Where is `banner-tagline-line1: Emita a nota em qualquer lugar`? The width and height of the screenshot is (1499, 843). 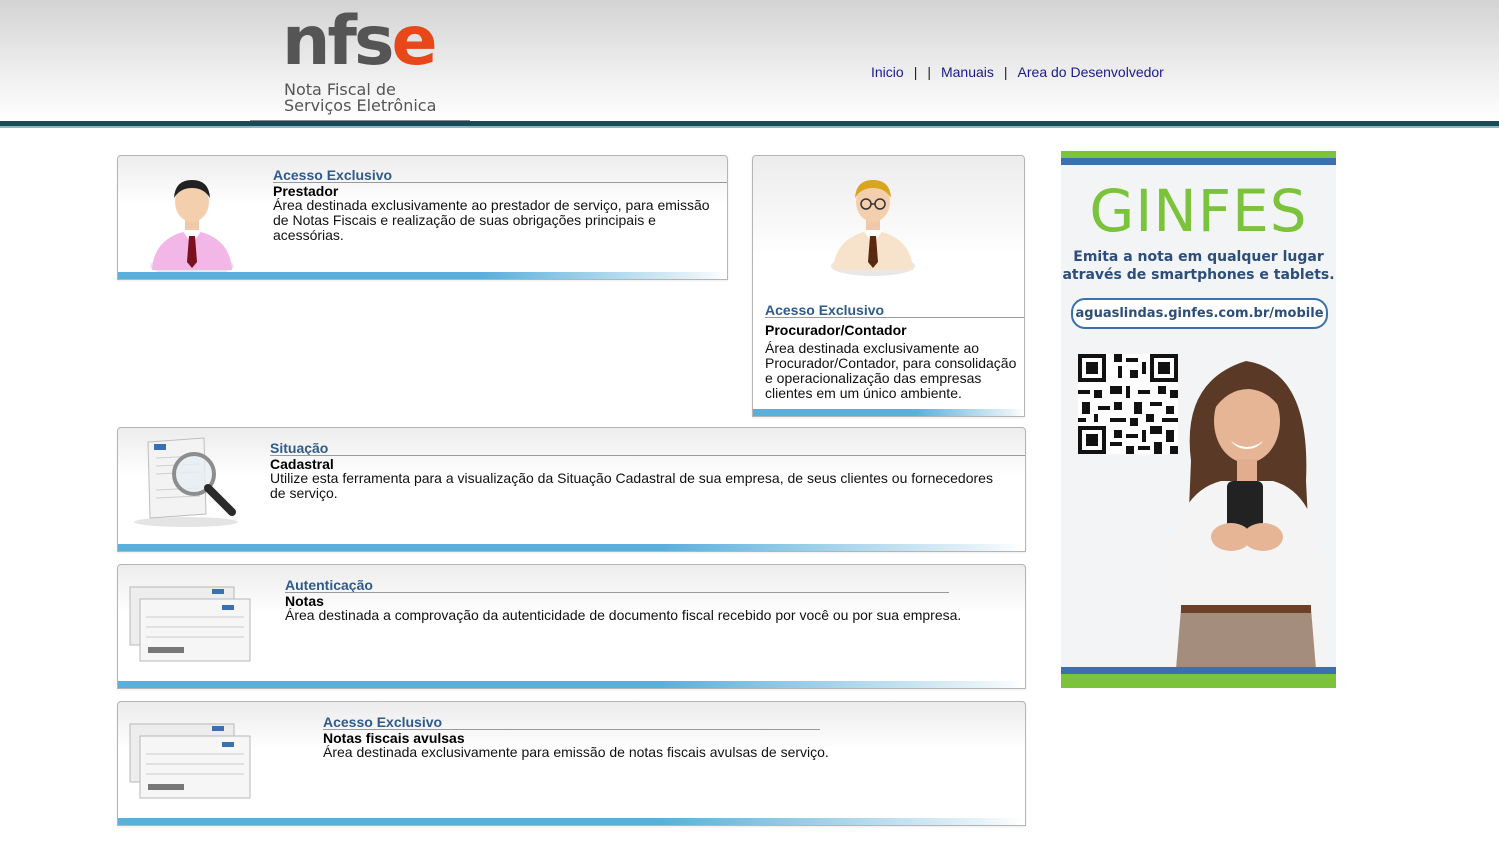 banner-tagline-line1: Emita a nota em qualquer lugar is located at coordinates (1198, 257).